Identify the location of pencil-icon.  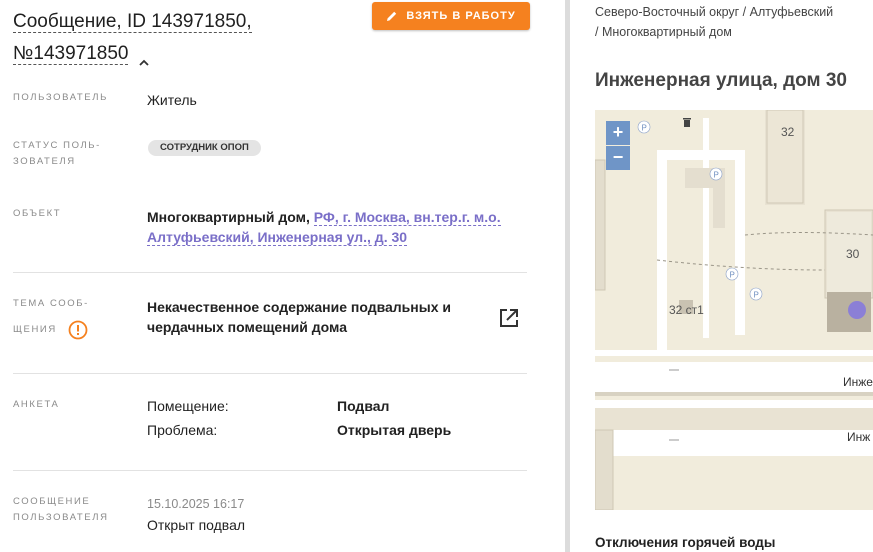
(392, 16).